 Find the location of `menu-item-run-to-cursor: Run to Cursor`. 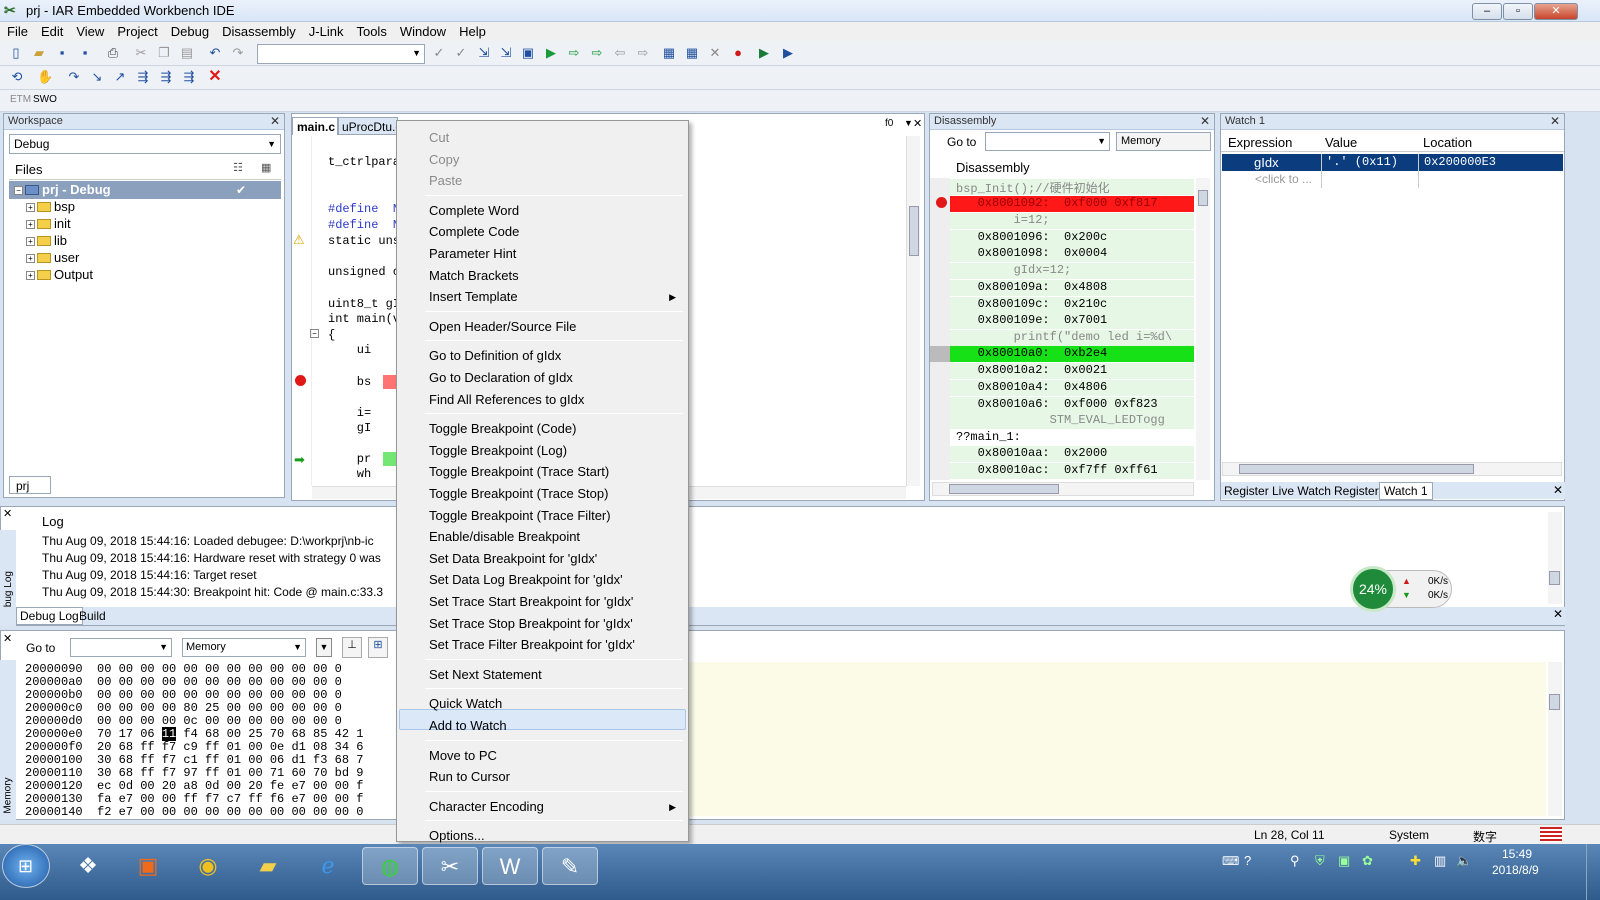

menu-item-run-to-cursor: Run to Cursor is located at coordinates (556, 776).